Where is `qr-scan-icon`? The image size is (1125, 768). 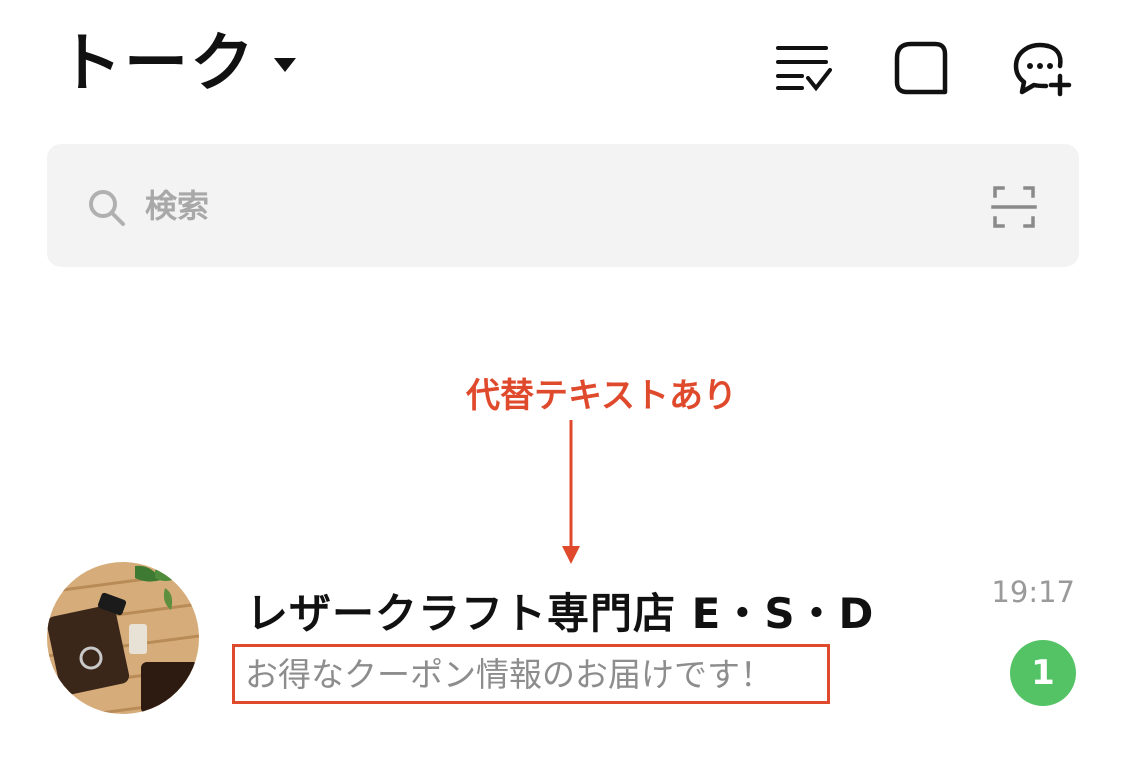 qr-scan-icon is located at coordinates (1014, 207).